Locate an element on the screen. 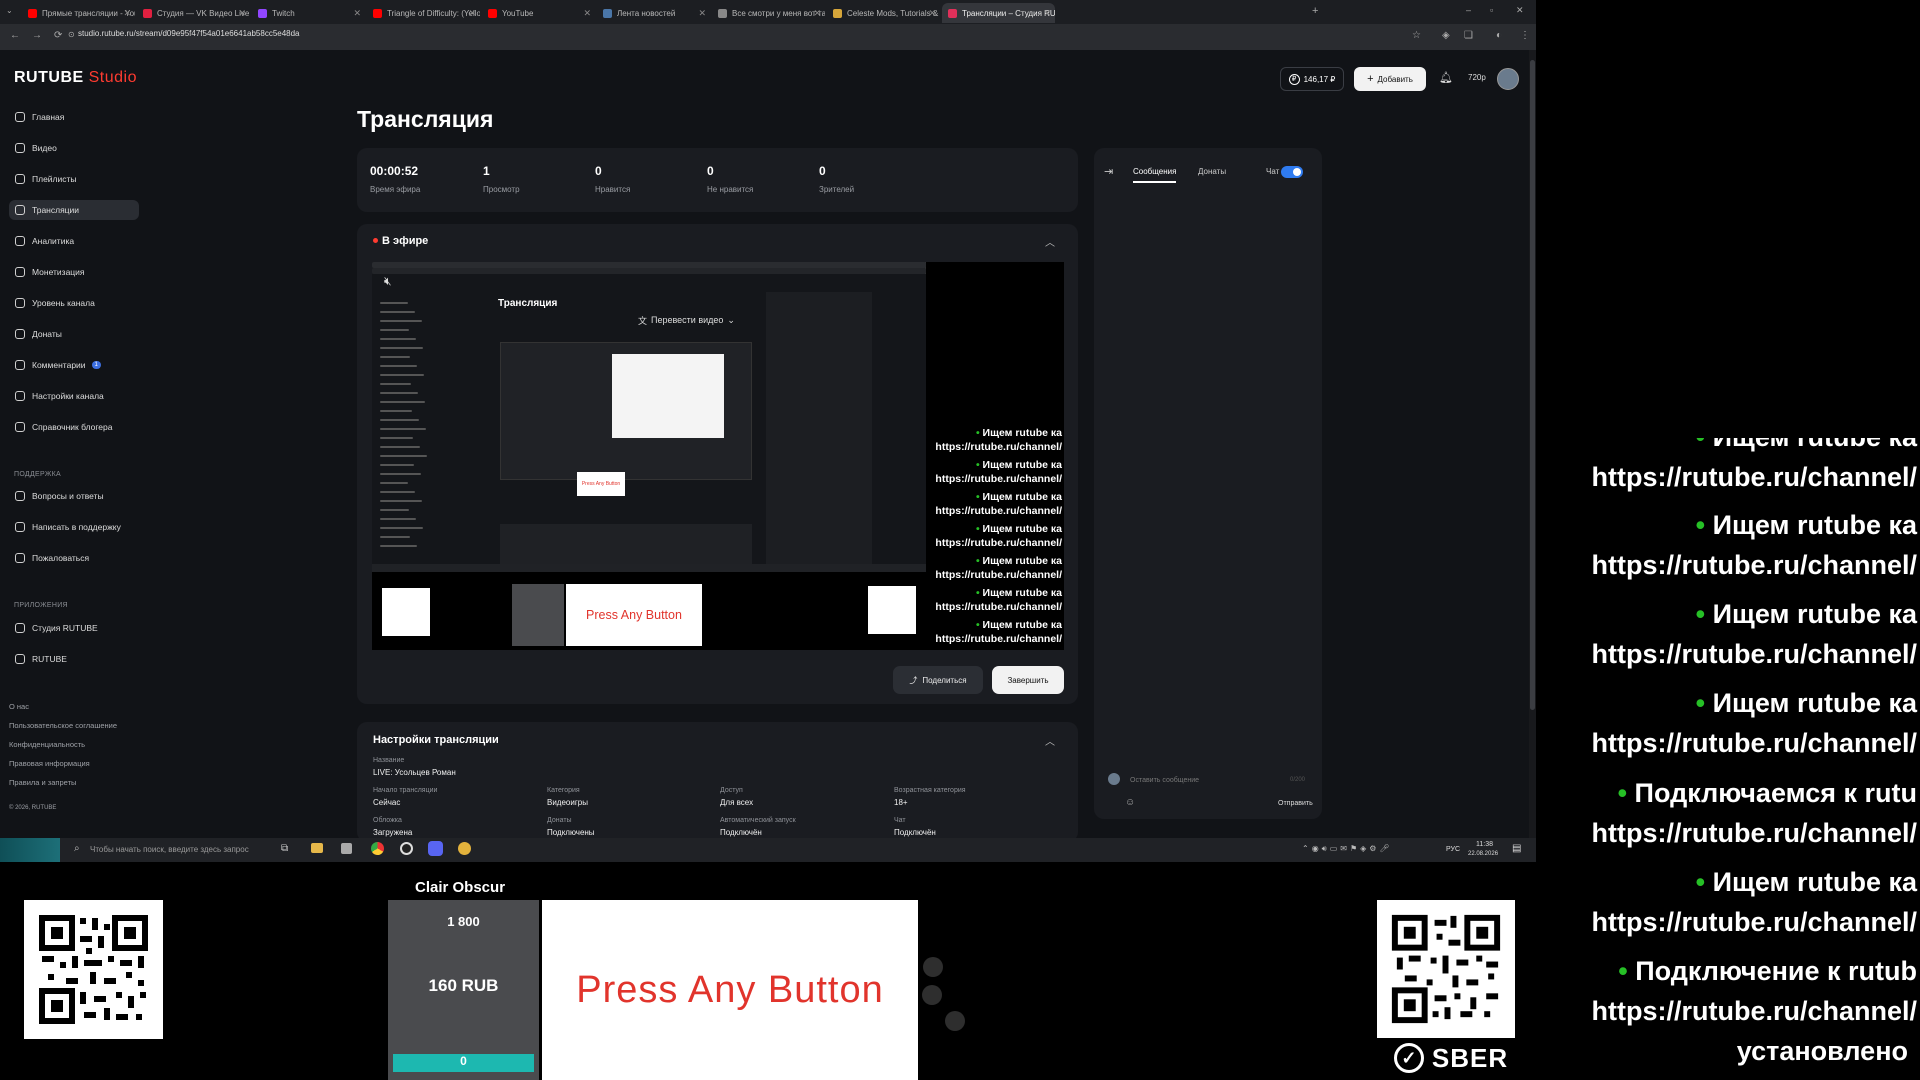  tray-time: 11:38 is located at coordinates (1484, 844).